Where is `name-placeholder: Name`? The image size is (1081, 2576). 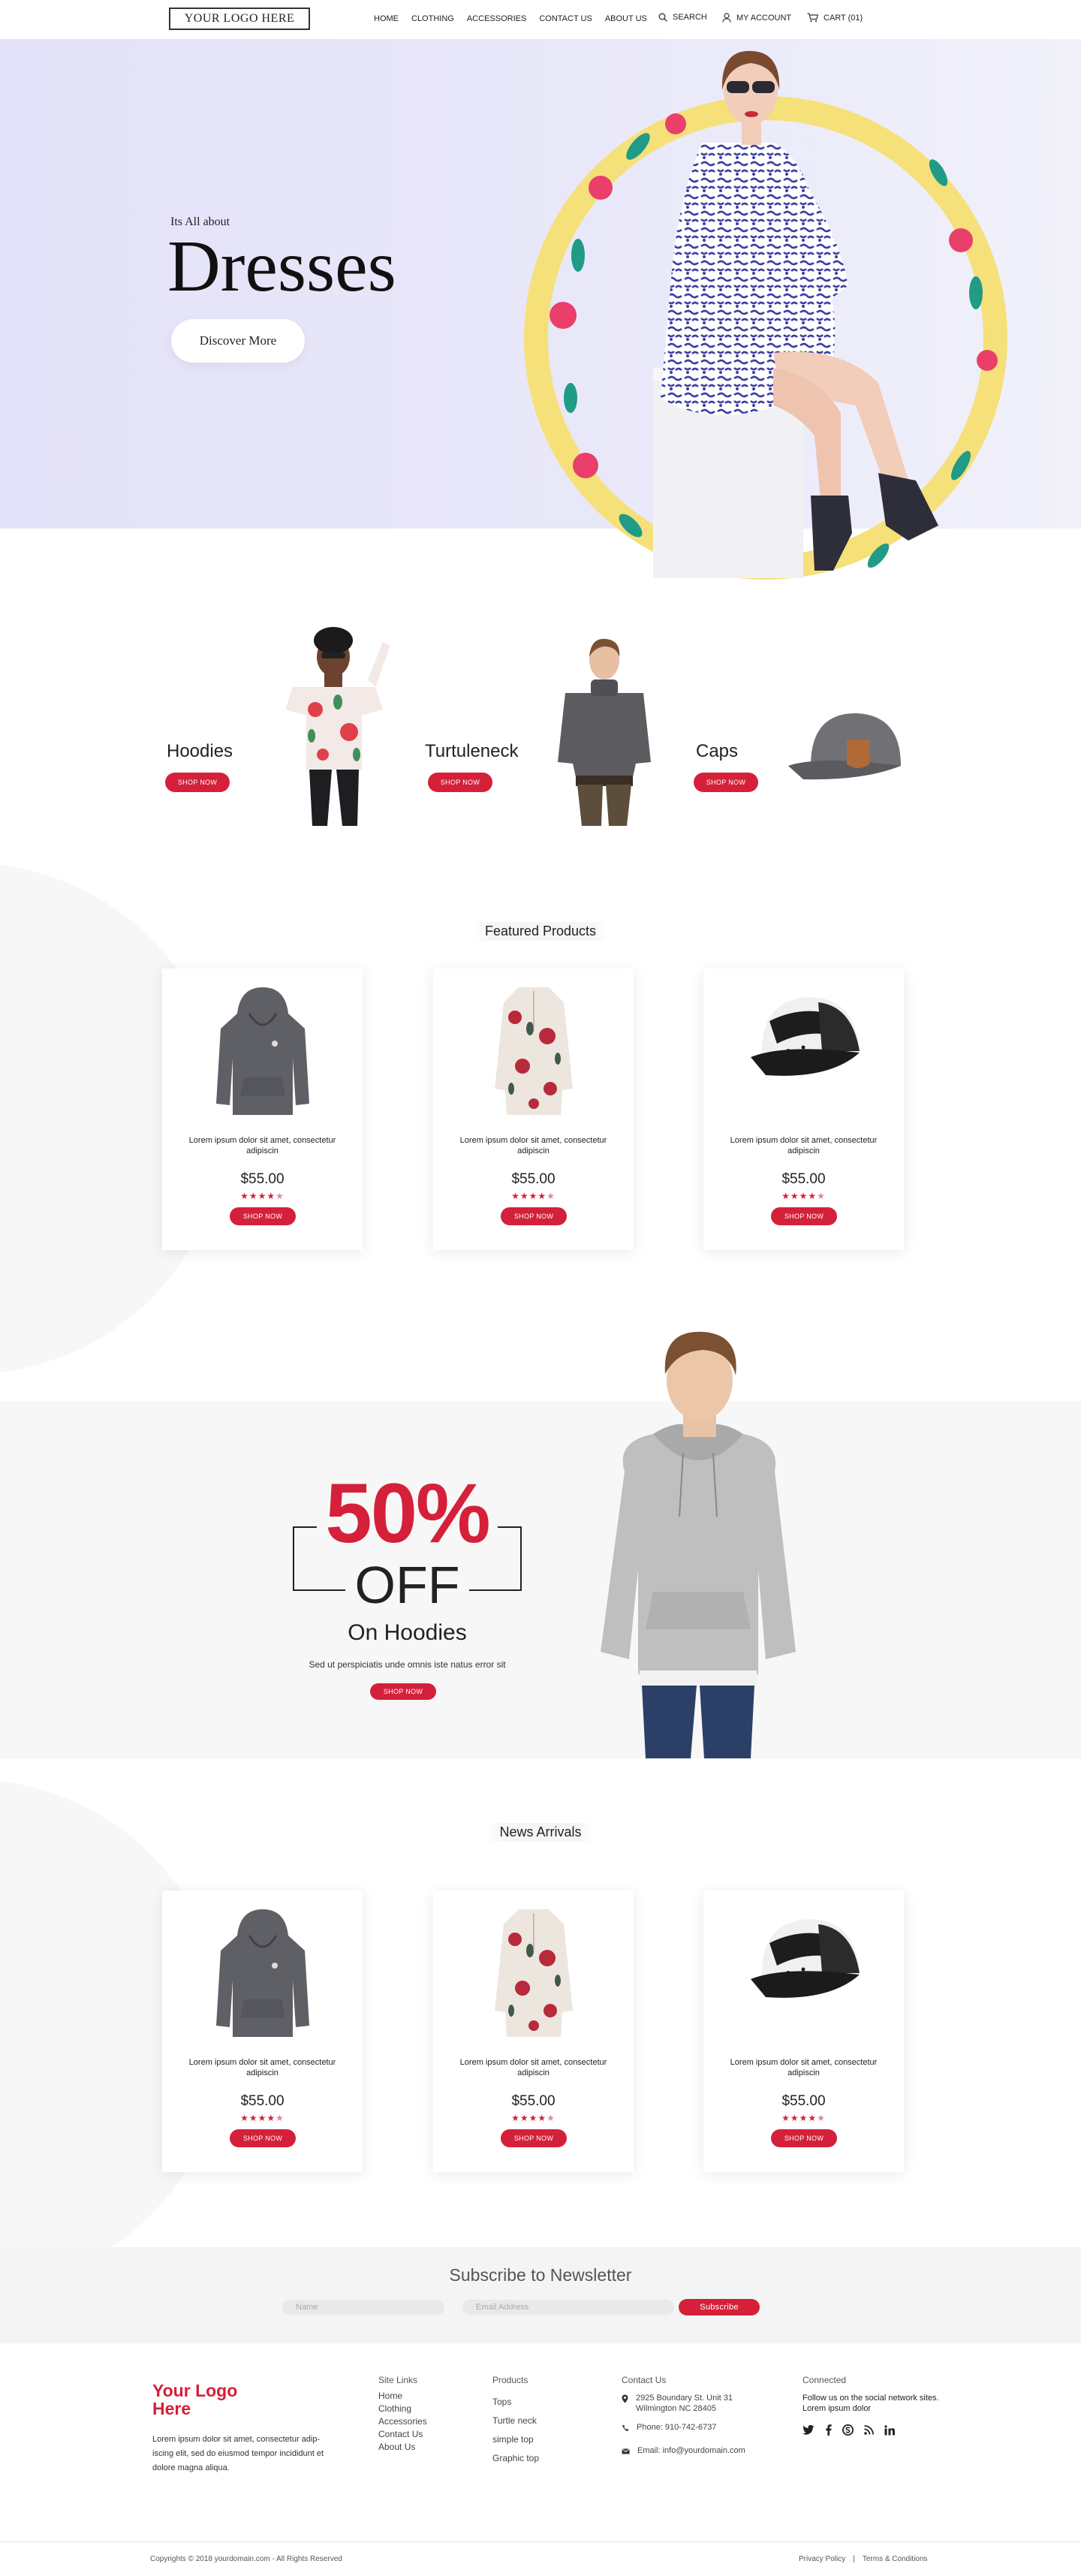 name-placeholder: Name is located at coordinates (307, 2307).